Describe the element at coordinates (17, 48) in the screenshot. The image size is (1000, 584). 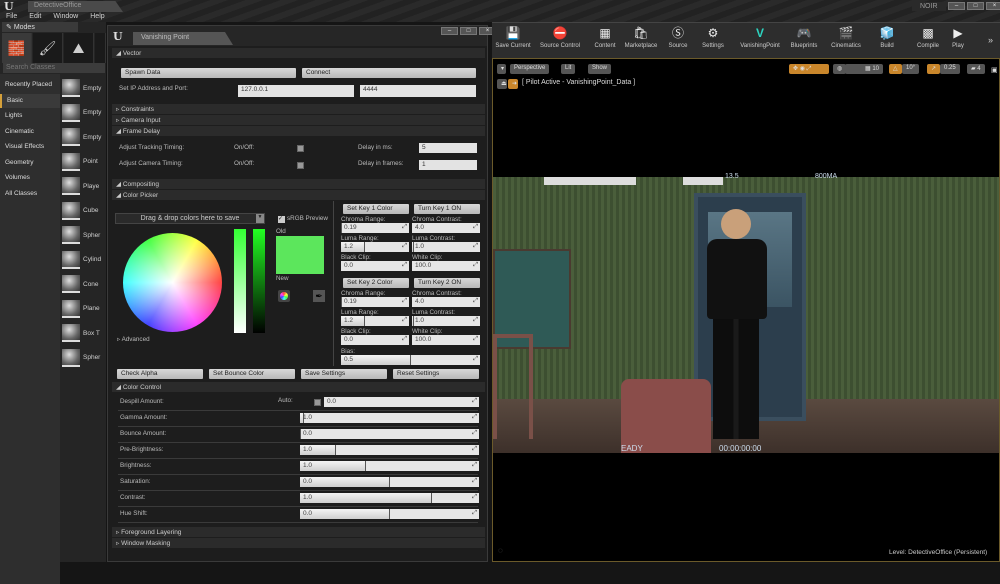
I see `place-mode-icon: 🧱` at that location.